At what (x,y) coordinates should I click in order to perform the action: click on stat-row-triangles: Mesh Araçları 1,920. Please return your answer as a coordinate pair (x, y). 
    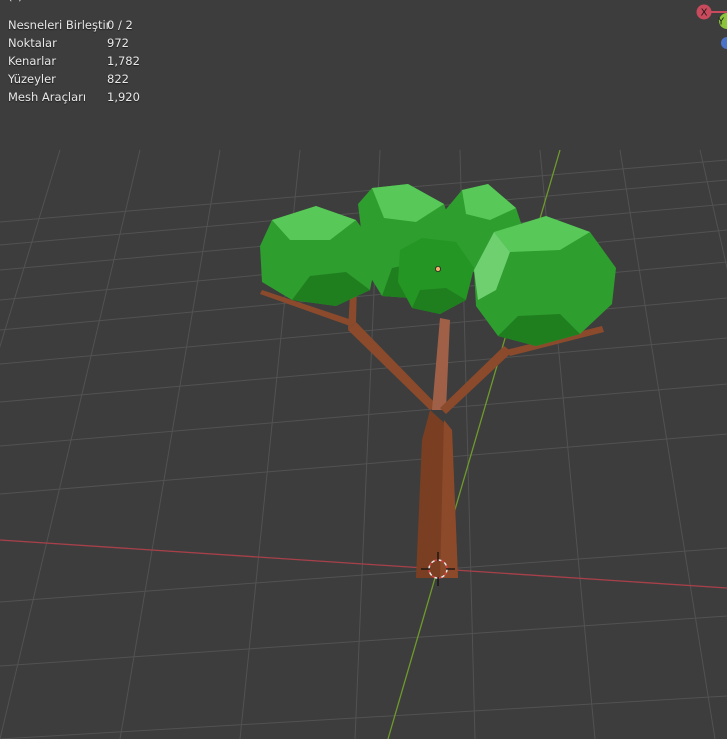
    Looking at the image, I should click on (74, 97).